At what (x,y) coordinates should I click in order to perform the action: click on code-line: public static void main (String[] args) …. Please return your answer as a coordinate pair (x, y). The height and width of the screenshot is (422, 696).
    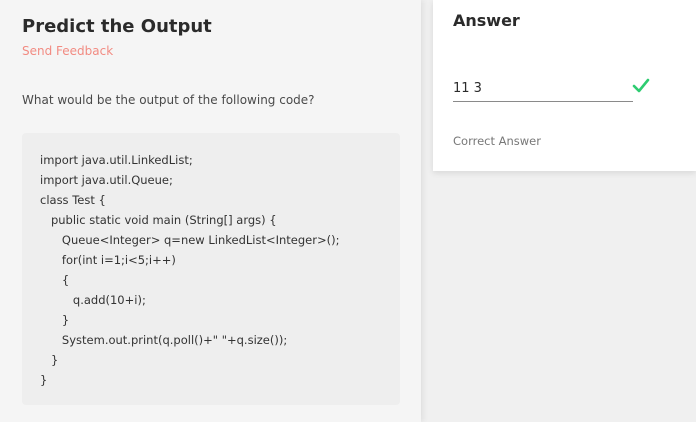
    Looking at the image, I should click on (158, 220).